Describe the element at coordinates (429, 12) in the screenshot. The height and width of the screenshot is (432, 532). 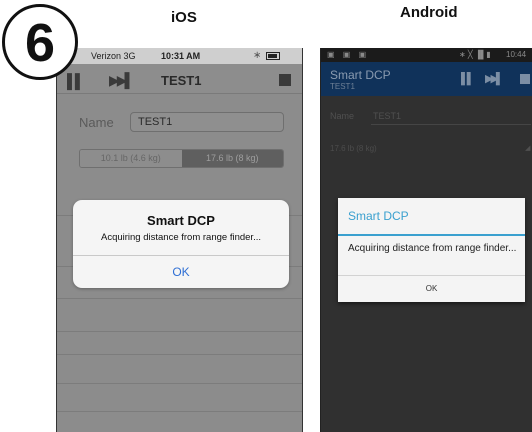
I see `android-platform-label: Android` at that location.